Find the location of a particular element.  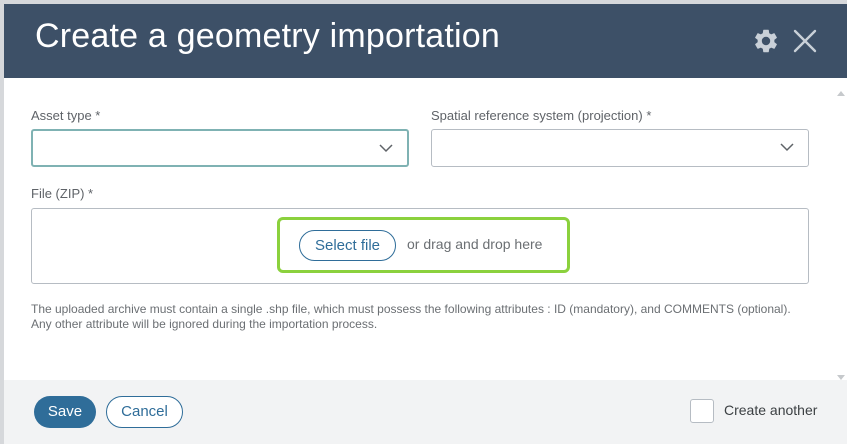

create-another-label: Create another is located at coordinates (770, 410).